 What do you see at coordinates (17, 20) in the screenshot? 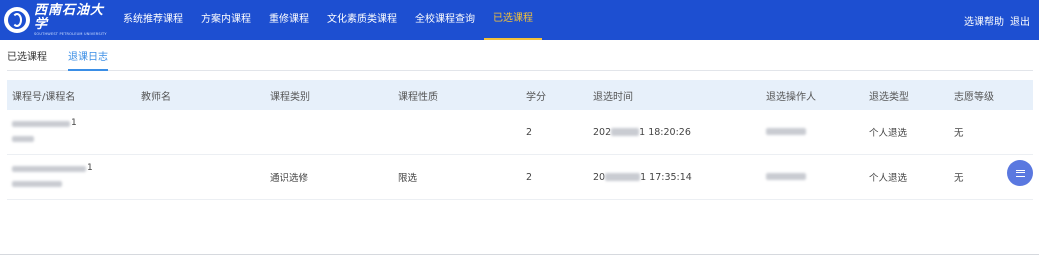
I see `university-emblem-icon` at bounding box center [17, 20].